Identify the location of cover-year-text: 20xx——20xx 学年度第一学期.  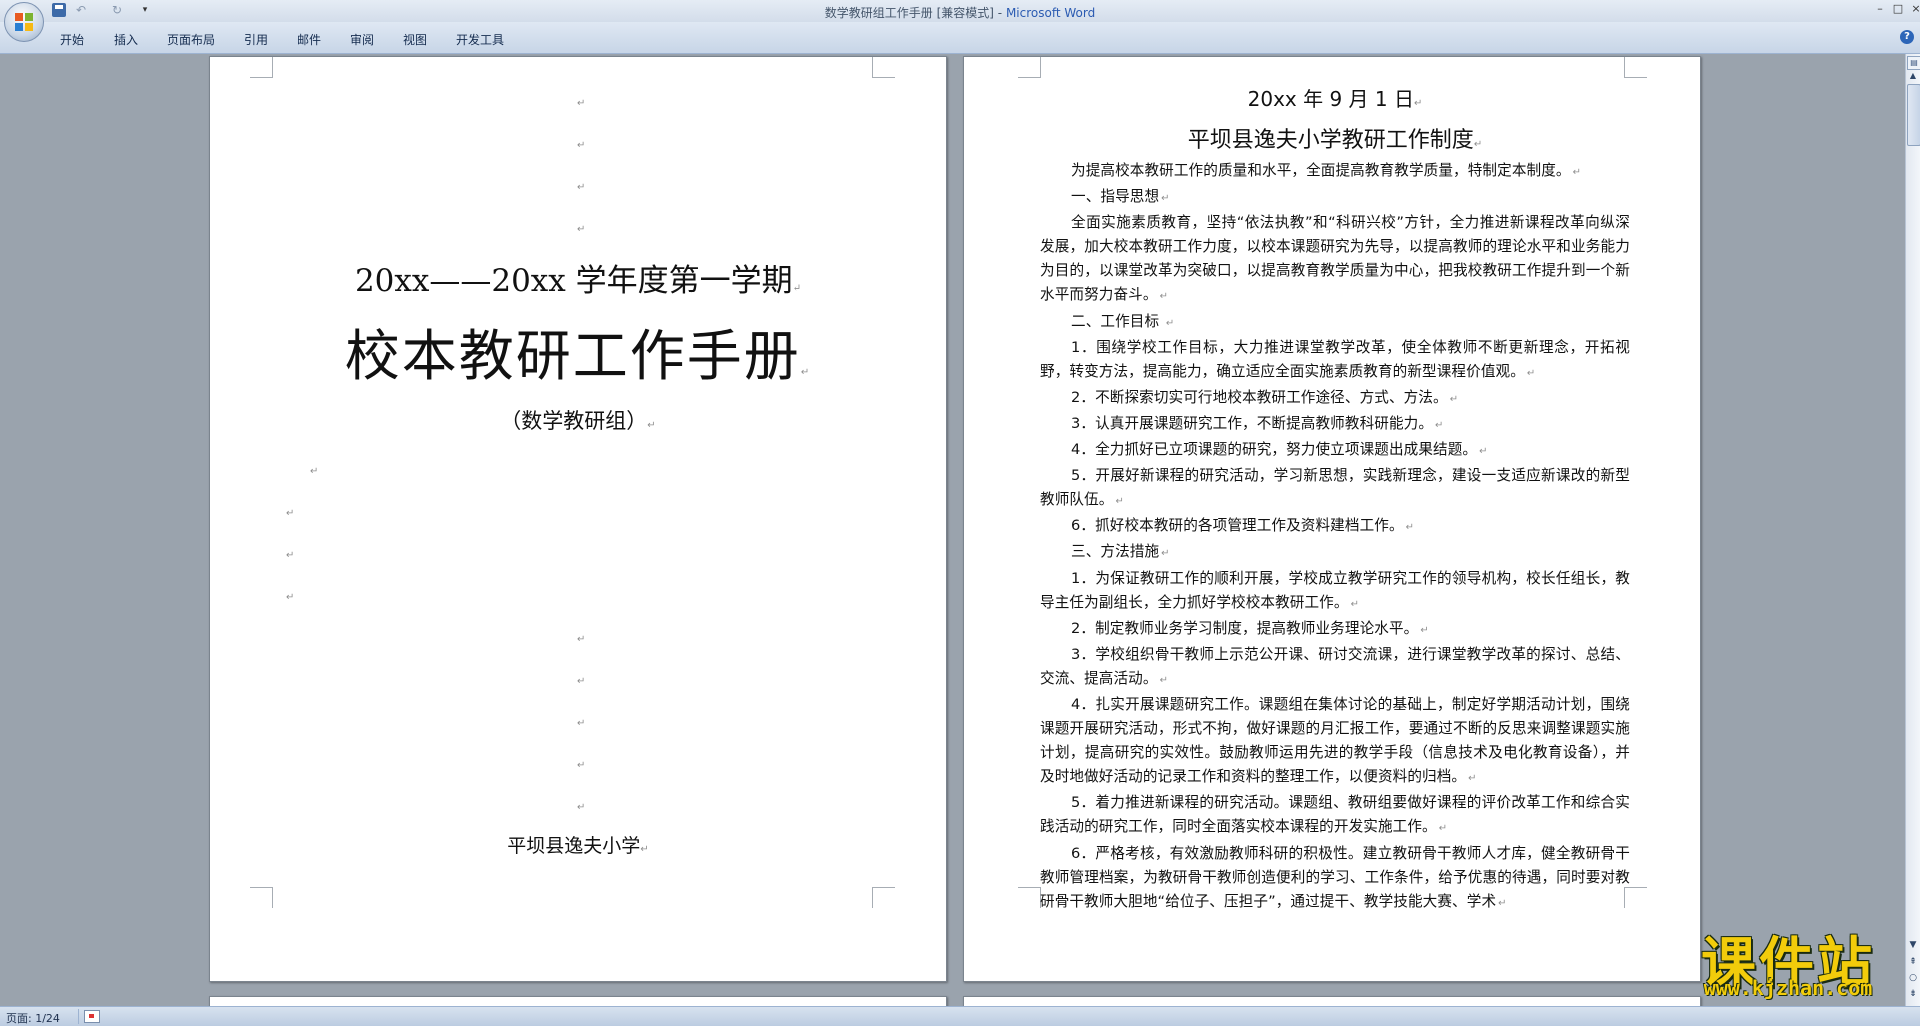
(573, 281).